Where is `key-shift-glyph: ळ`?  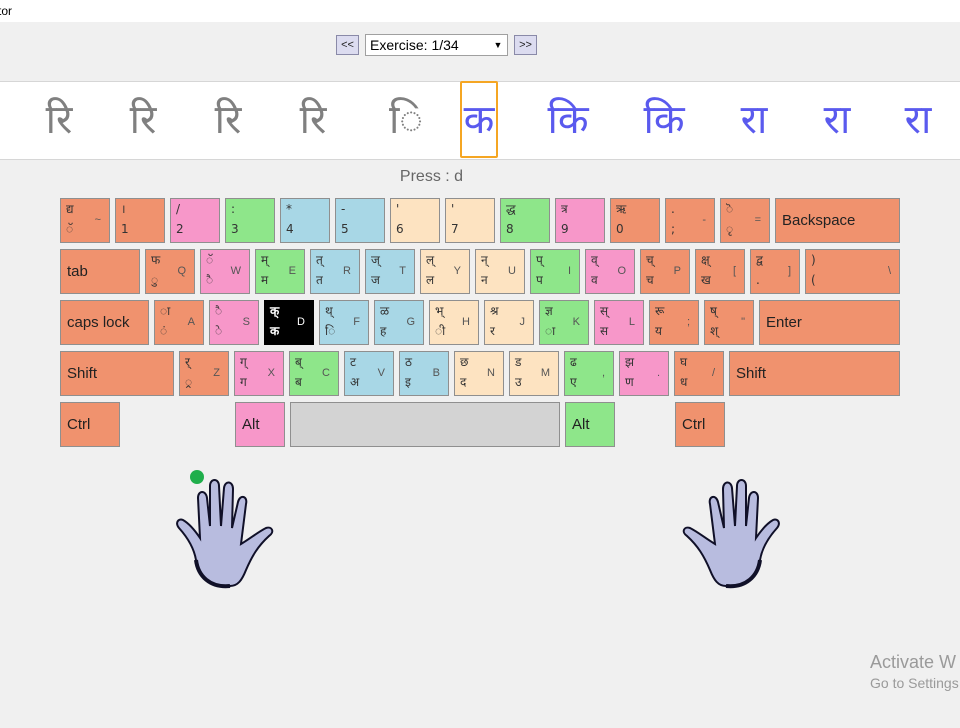
key-shift-glyph: ळ is located at coordinates (385, 311).